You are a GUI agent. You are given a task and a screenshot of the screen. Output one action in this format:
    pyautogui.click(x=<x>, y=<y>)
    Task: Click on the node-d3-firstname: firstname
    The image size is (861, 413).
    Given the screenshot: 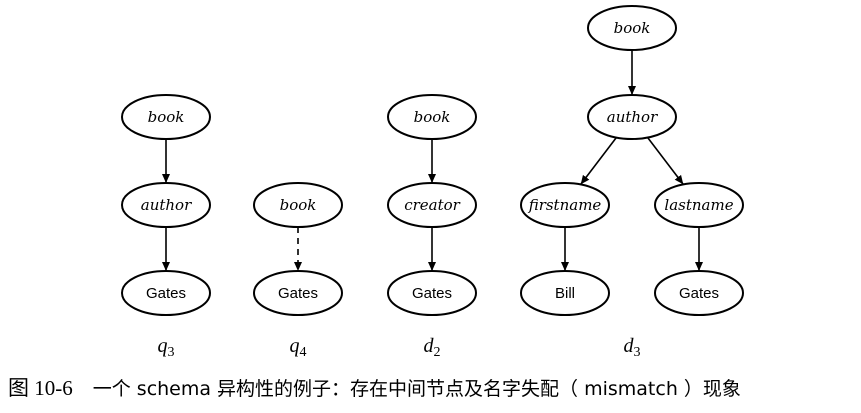 What is the action you would take?
    pyautogui.click(x=565, y=205)
    